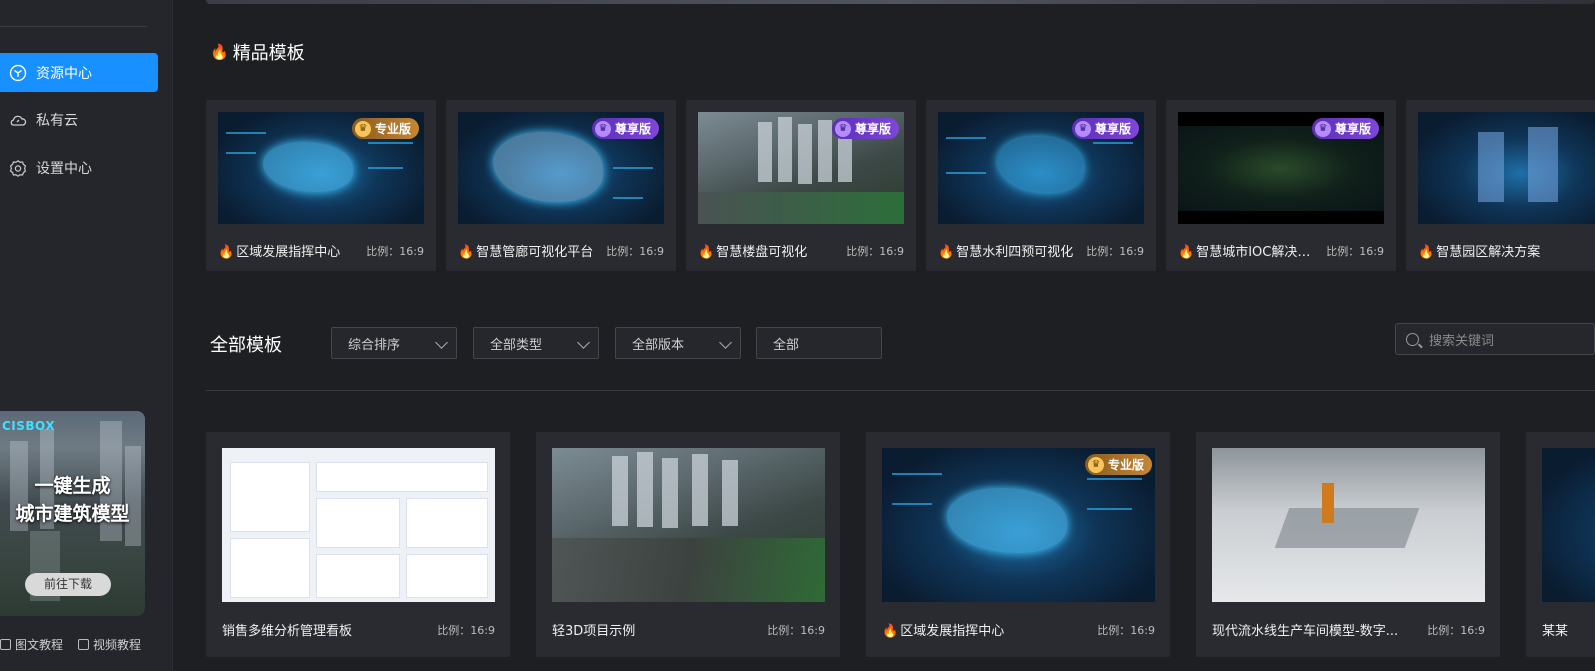 The image size is (1595, 671). I want to click on card-caption: 某某, so click(1568, 629).